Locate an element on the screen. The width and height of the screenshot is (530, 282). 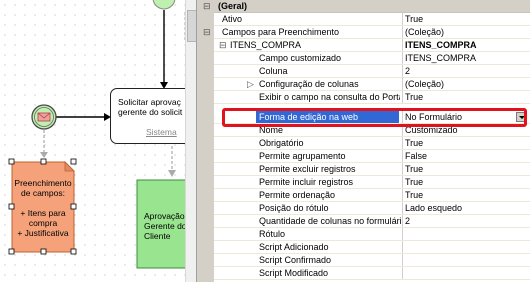
property-name: Coluna is located at coordinates (273, 71).